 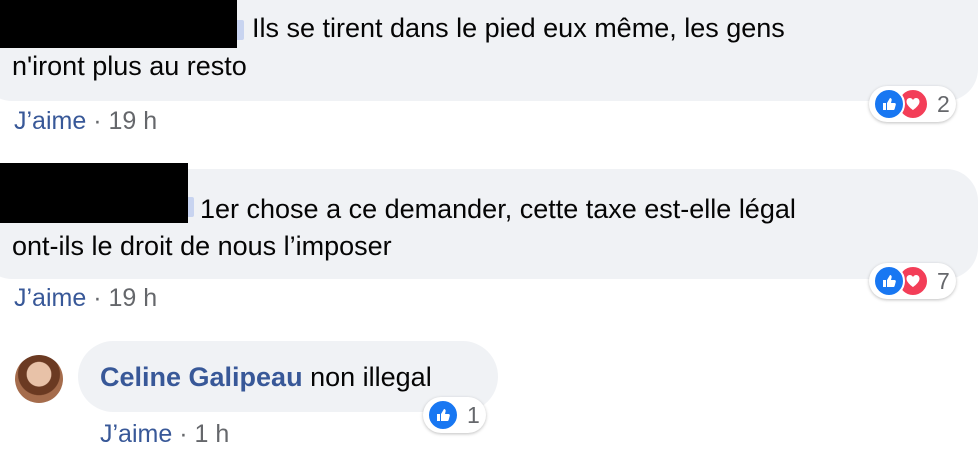 What do you see at coordinates (371, 377) in the screenshot?
I see `comment-text: non illegal` at bounding box center [371, 377].